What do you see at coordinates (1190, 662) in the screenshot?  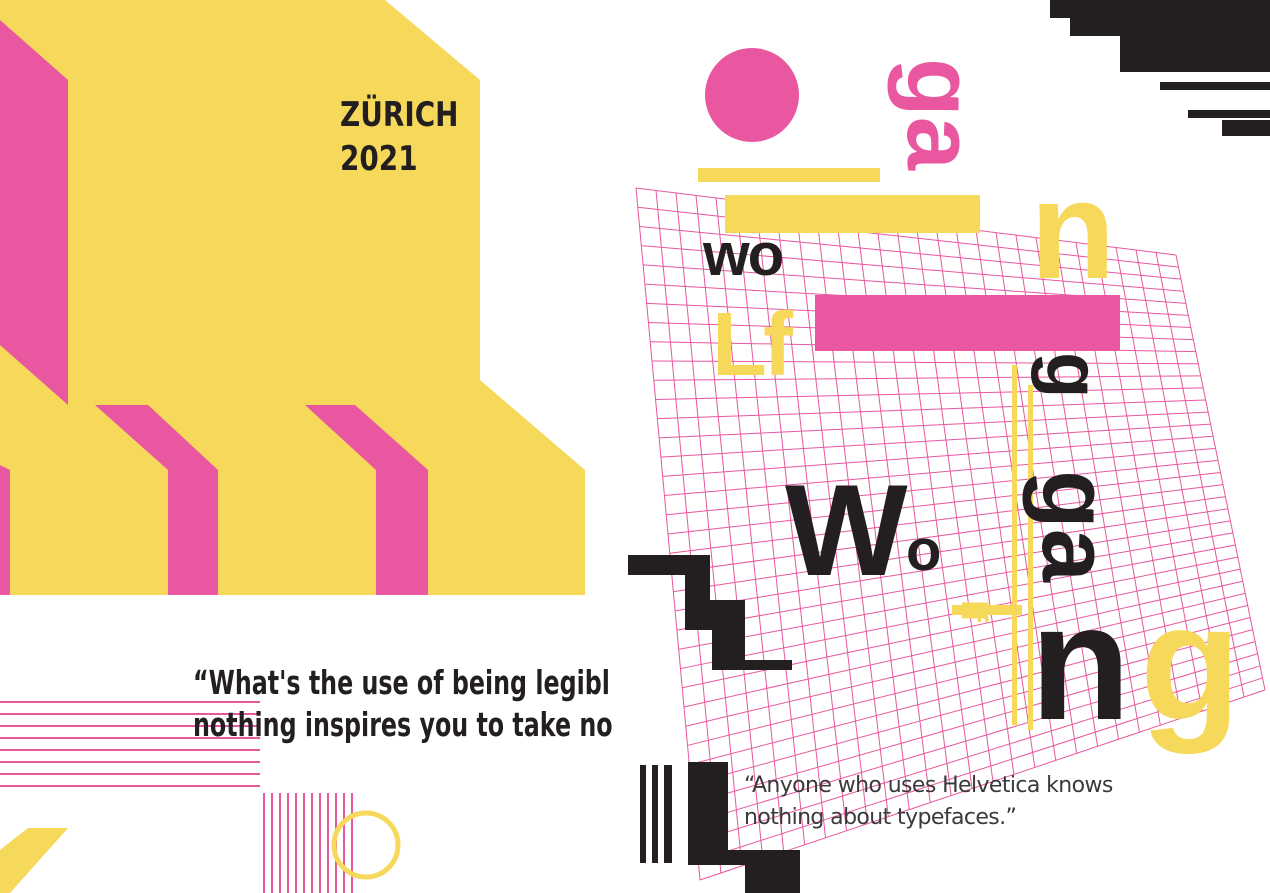 I see `letter-g-big: g` at bounding box center [1190, 662].